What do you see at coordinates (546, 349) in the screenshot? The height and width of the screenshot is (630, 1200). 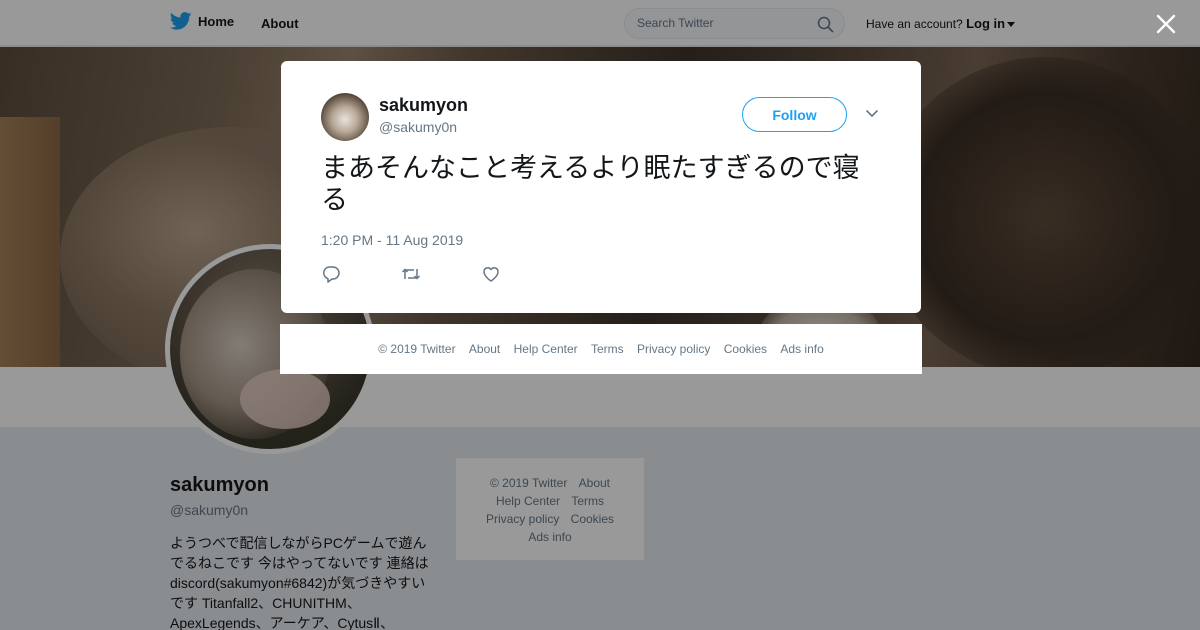 I see `modal-footer-help-link: Help Center` at bounding box center [546, 349].